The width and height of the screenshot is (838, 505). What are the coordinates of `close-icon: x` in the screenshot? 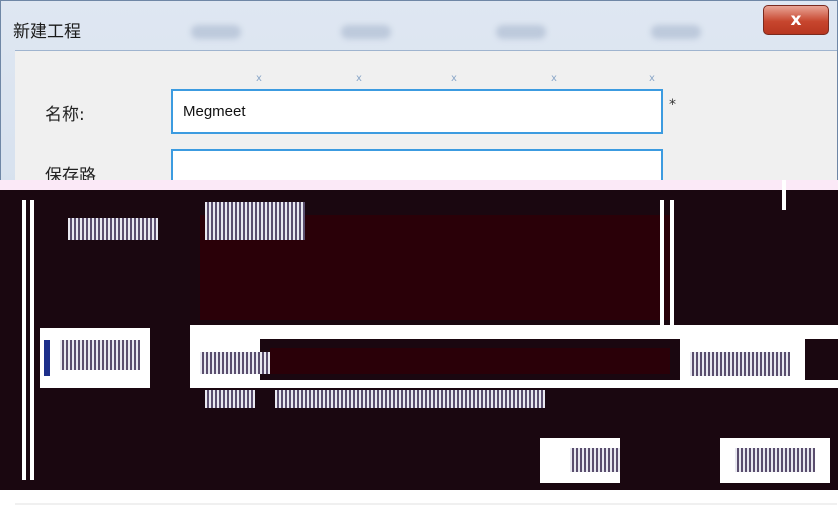 It's located at (796, 20).